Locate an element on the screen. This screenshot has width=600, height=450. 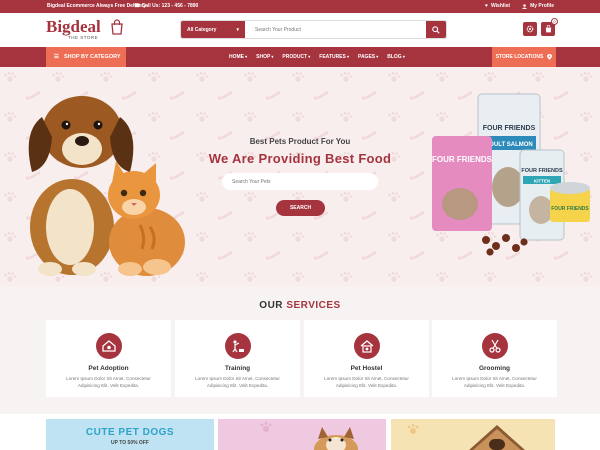
shop-by-category-button: ☰ SHOP BY CATEGORY is located at coordinates (86, 57).